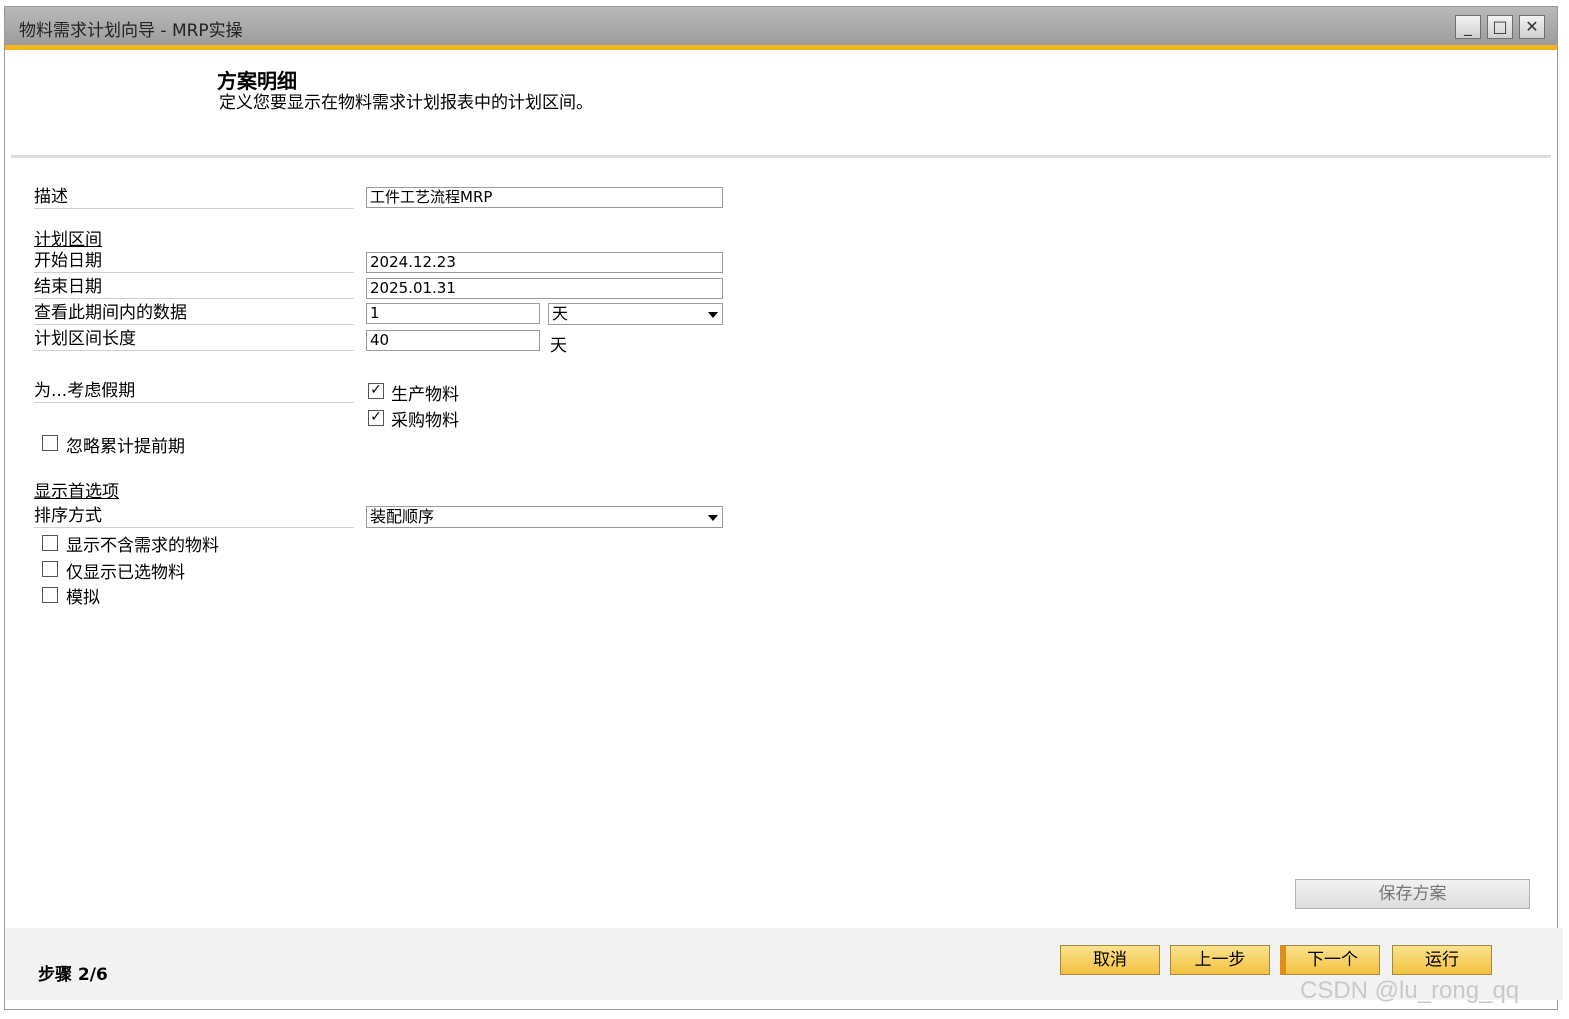 The image size is (1569, 1019). Describe the element at coordinates (544, 288) in the screenshot. I see `end-date-input: 2025.01.31` at that location.